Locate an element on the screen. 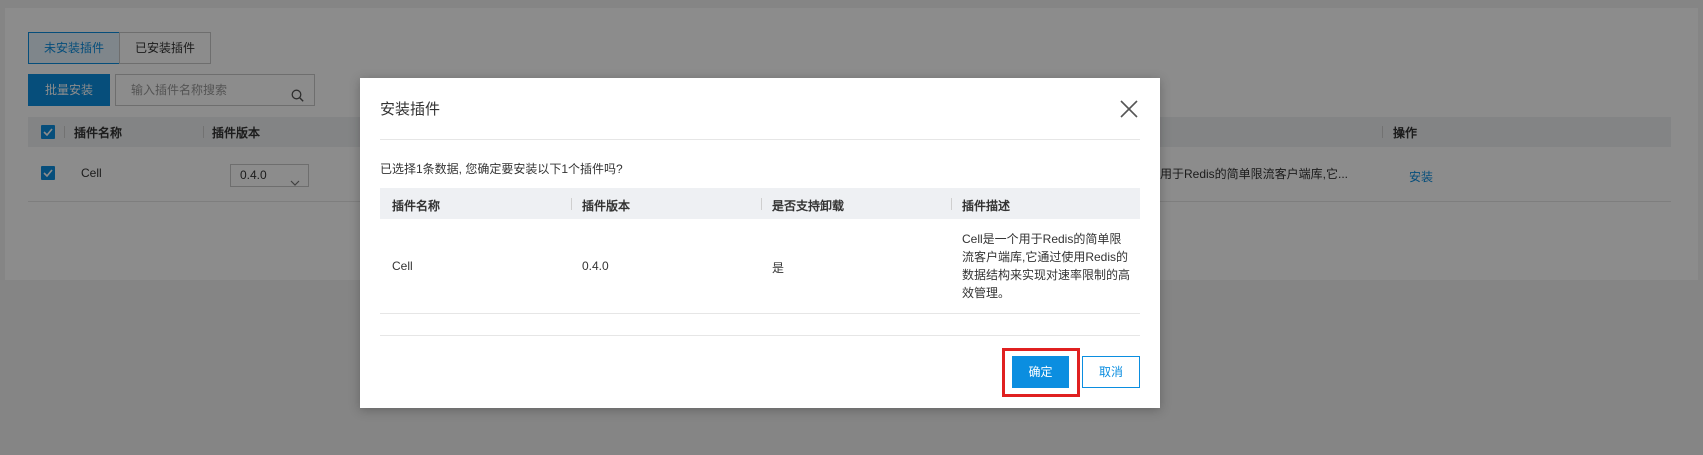  dialog-title: 安装插件 is located at coordinates (410, 109).